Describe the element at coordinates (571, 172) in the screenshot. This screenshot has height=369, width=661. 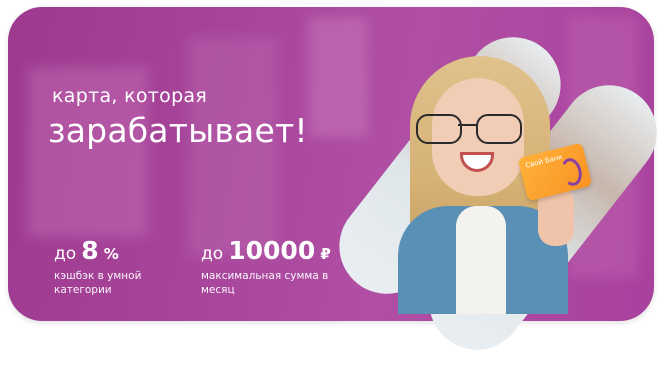
I see `card-logo-icon` at that location.